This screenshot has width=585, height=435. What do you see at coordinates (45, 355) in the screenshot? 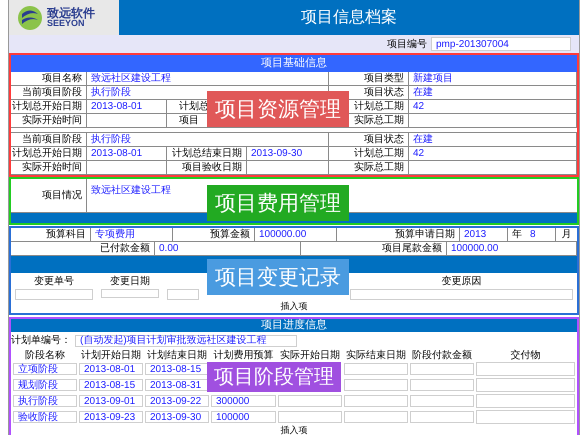
I see `column-header: 阶段名称` at bounding box center [45, 355].